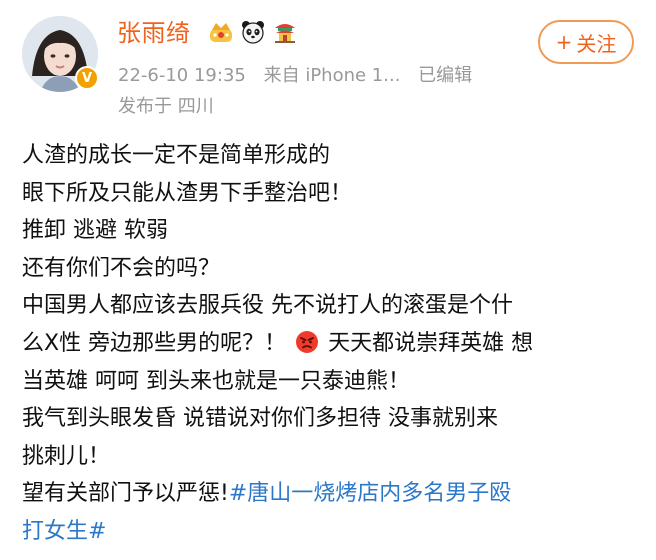 Image resolution: width=656 pixels, height=560 pixels. I want to click on follow-button-label: 关注, so click(596, 43).